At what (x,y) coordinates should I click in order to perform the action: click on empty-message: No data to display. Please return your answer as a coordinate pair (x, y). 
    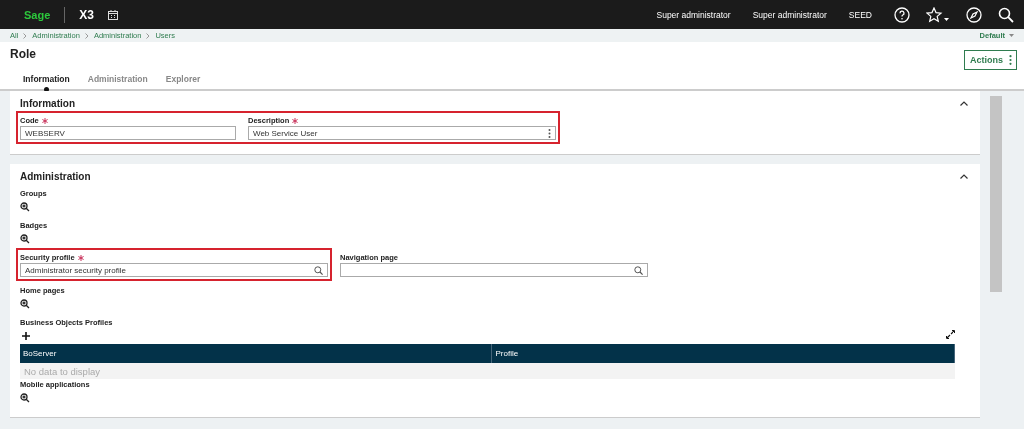
    Looking at the image, I should click on (487, 371).